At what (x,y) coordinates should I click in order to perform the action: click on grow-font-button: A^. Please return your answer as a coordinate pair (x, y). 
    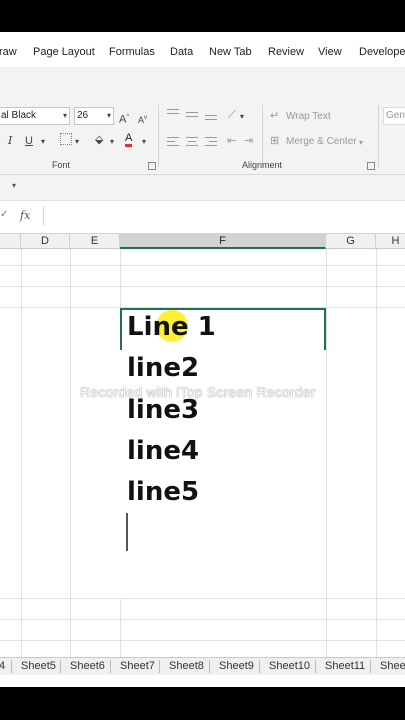
    Looking at the image, I should click on (124, 118).